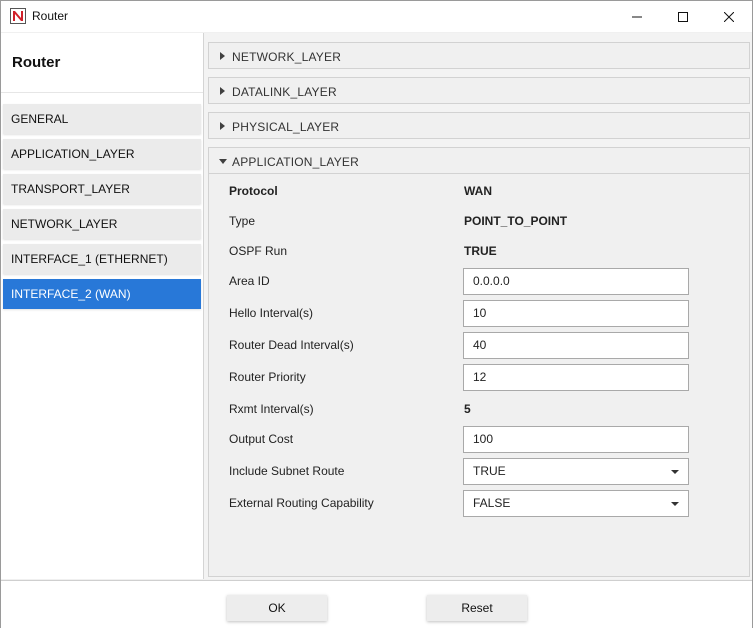 The width and height of the screenshot is (753, 628). What do you see at coordinates (36, 62) in the screenshot?
I see `sidebar-title: Router` at bounding box center [36, 62].